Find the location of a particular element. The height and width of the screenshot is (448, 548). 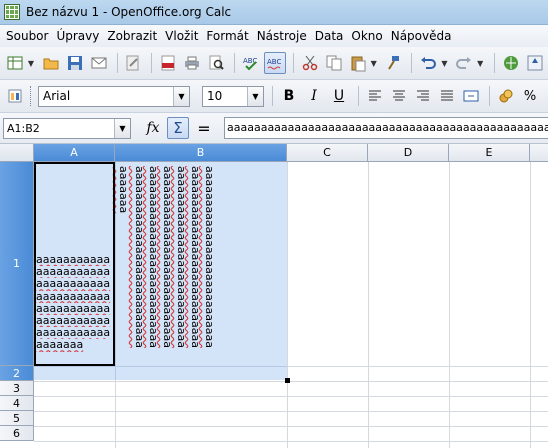

window-title: Bez názvu 1 - OpenOffice.org Calc is located at coordinates (129, 12).